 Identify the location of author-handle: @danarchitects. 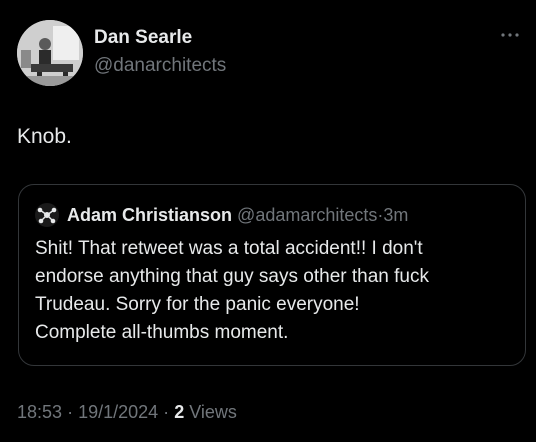
(160, 66).